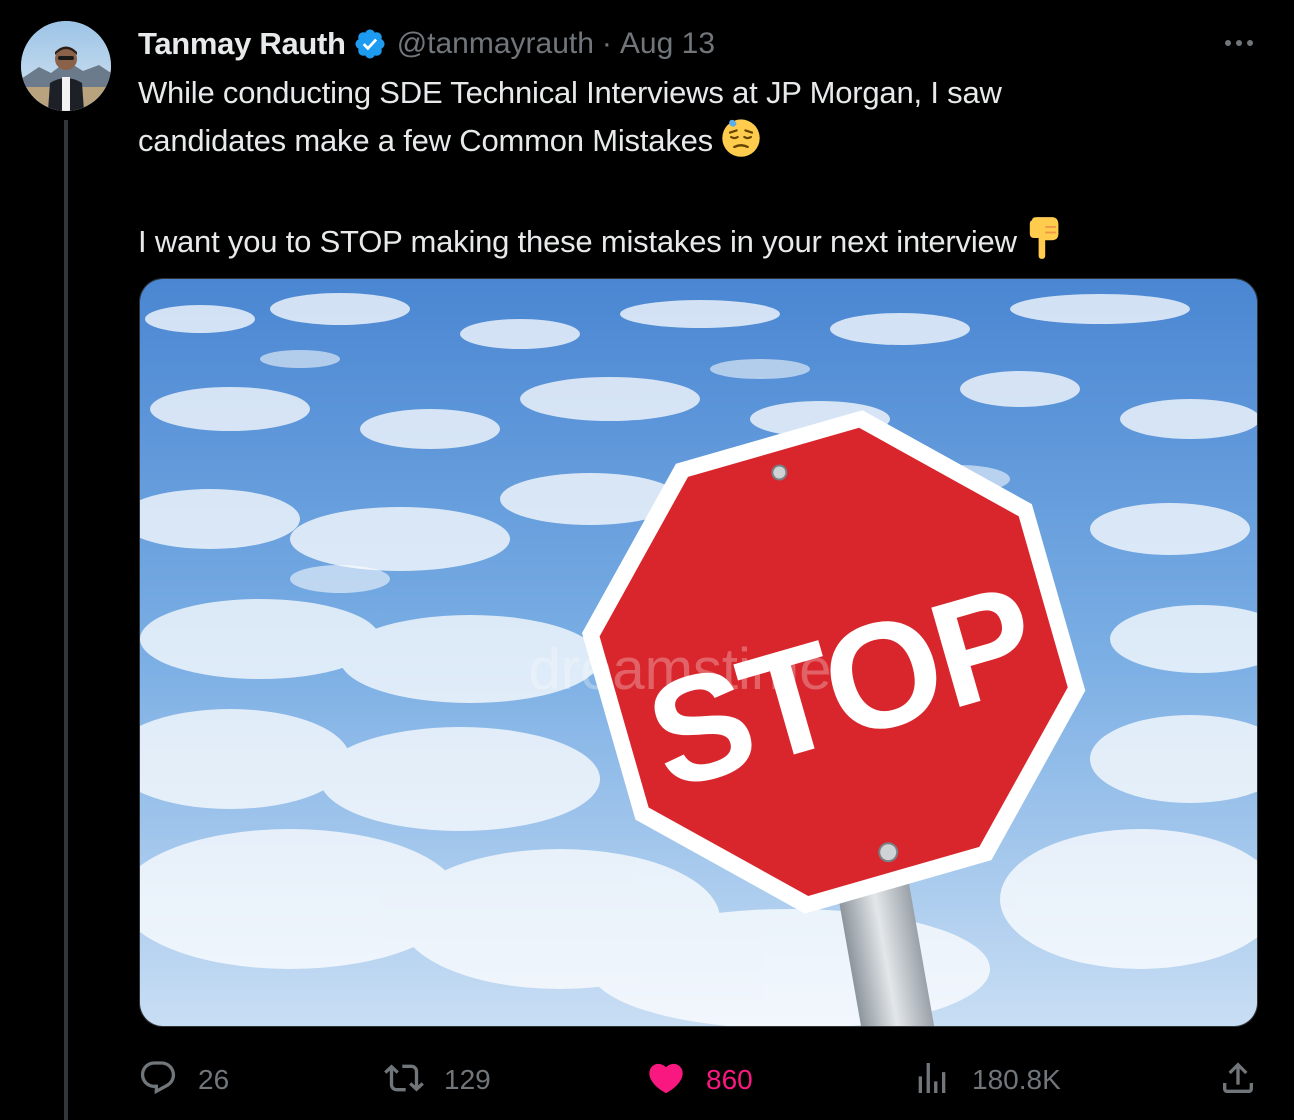 The height and width of the screenshot is (1120, 1294). Describe the element at coordinates (183, 1080) in the screenshot. I see `reply-button: 26` at that location.